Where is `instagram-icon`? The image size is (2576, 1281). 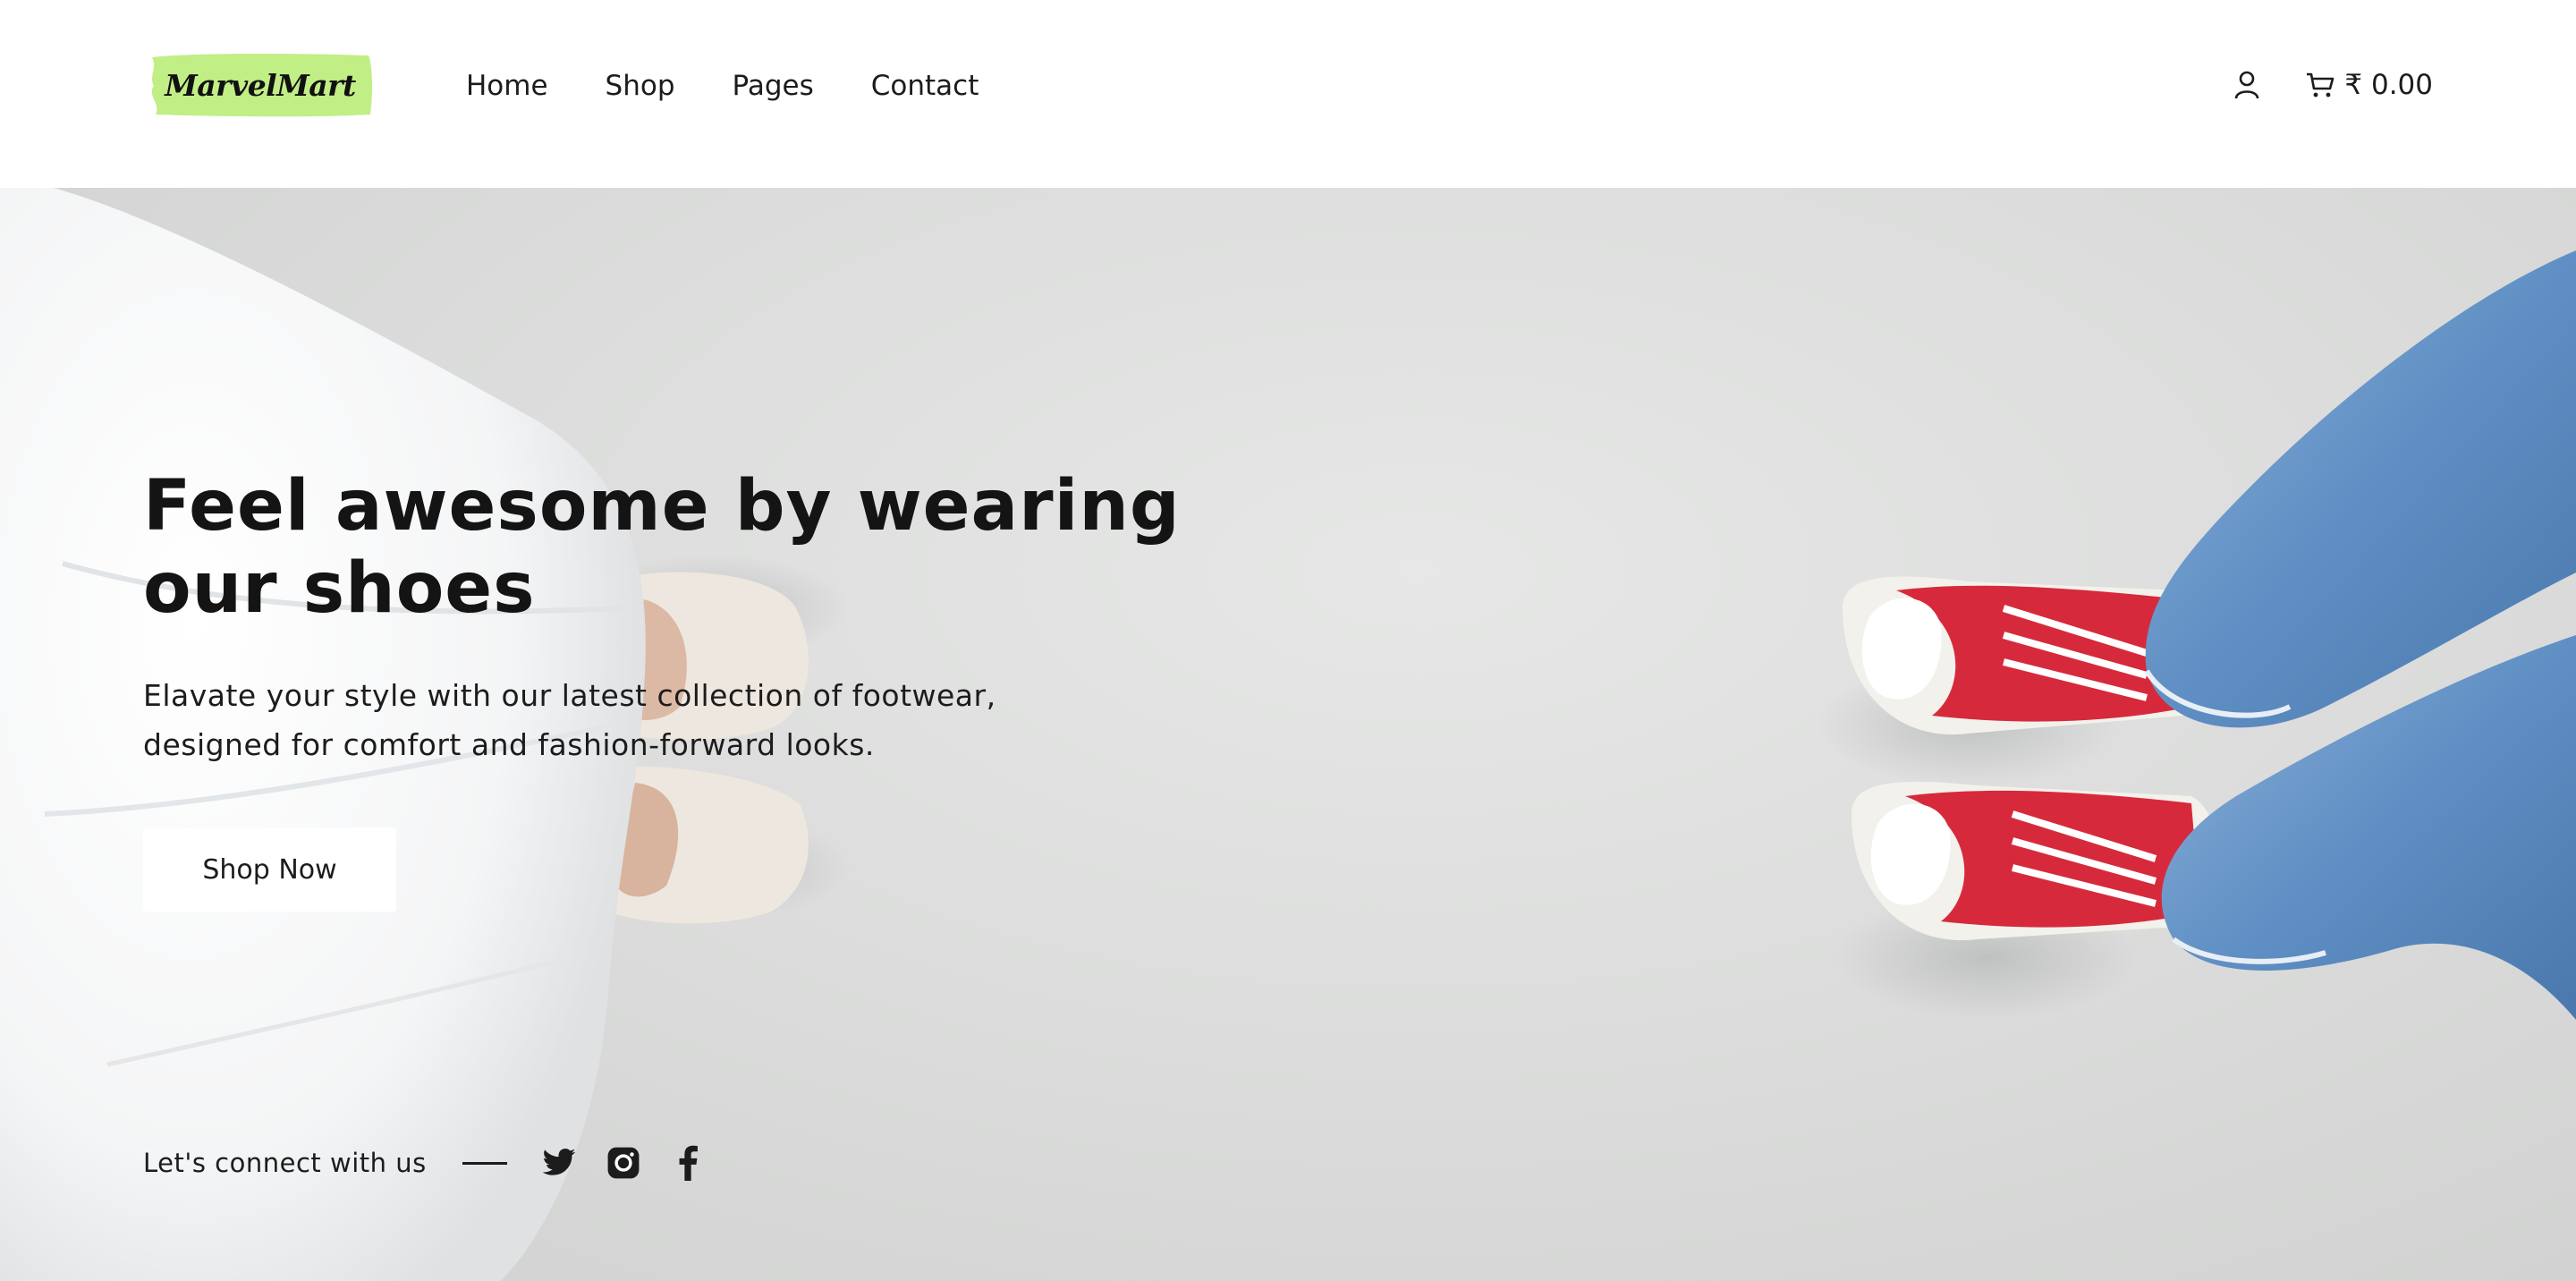
instagram-icon is located at coordinates (623, 1163).